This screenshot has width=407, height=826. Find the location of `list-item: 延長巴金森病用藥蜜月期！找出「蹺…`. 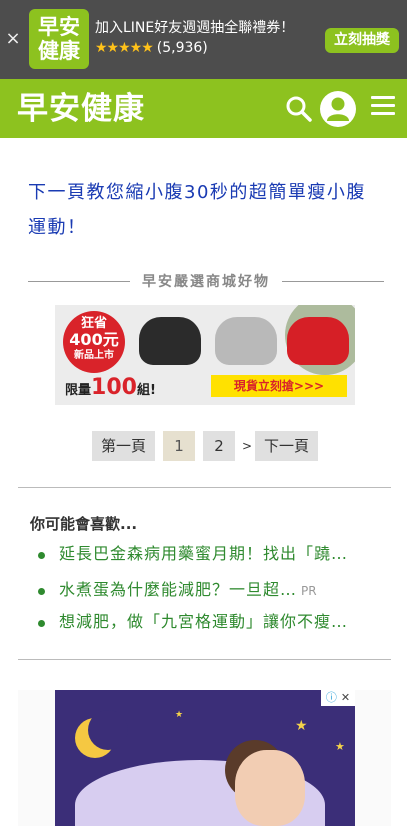

list-item: 延長巴金森病用藥蜜月期！找出「蹺… is located at coordinates (214, 554).